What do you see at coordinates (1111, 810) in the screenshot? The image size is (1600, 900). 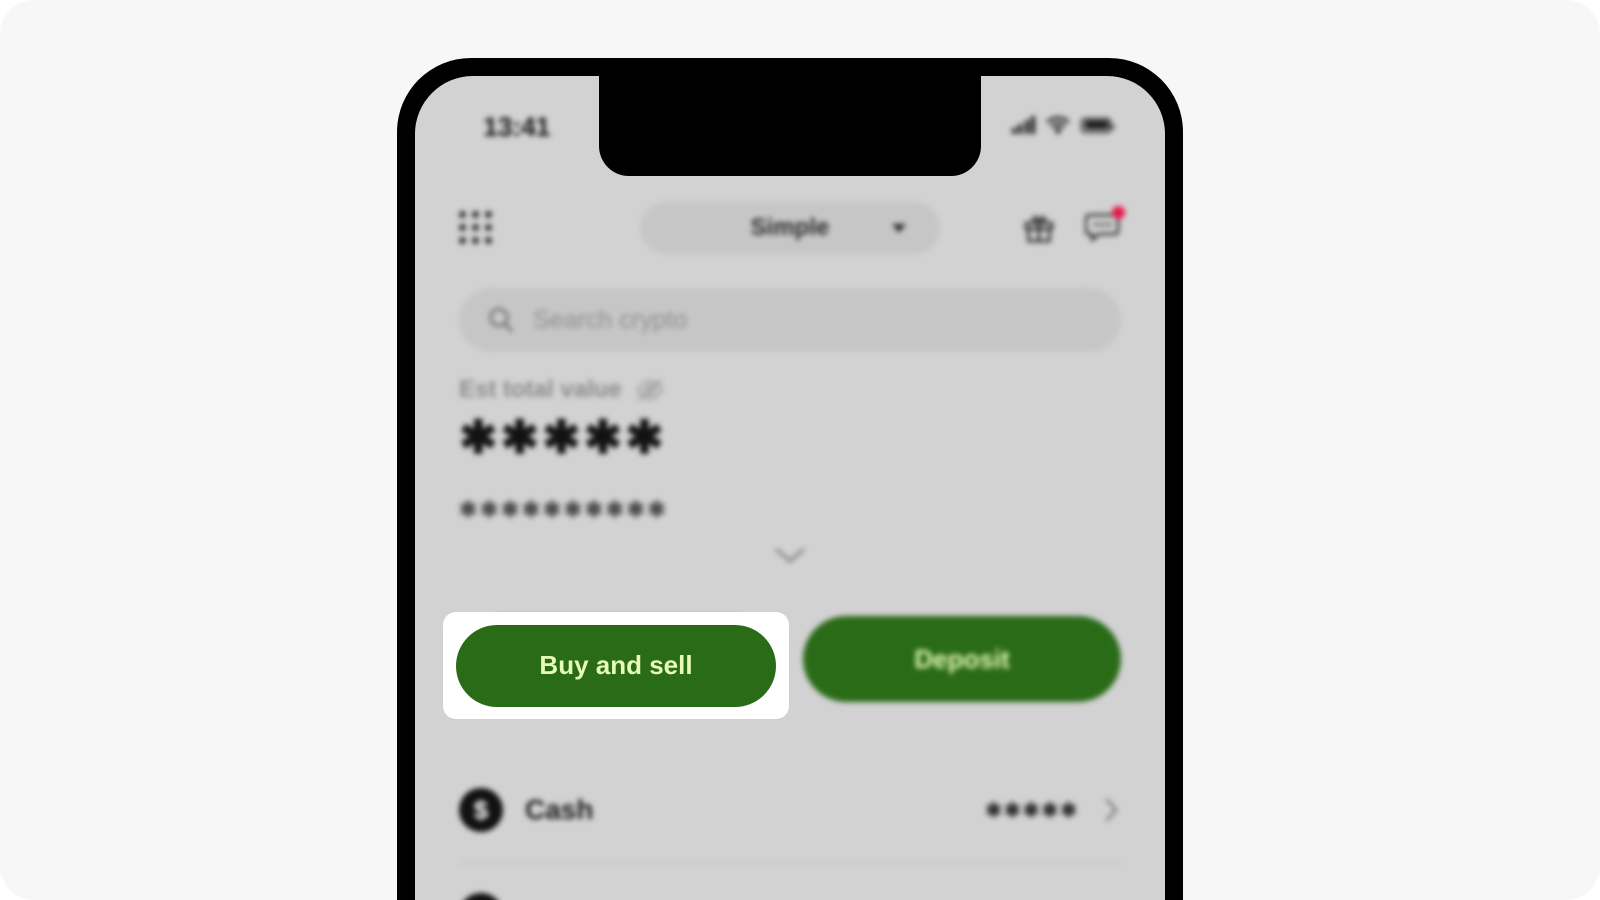 I see `chevron-right-icon` at bounding box center [1111, 810].